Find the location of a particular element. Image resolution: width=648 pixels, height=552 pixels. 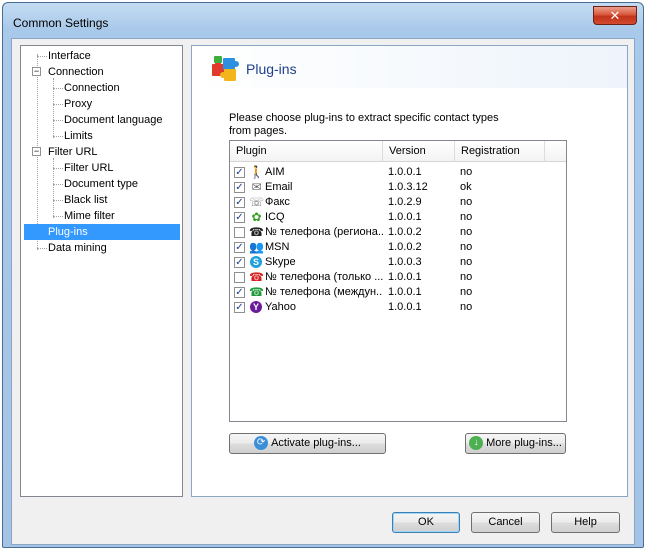

tree-item-plug-ins: Plug-ins is located at coordinates (102, 232).